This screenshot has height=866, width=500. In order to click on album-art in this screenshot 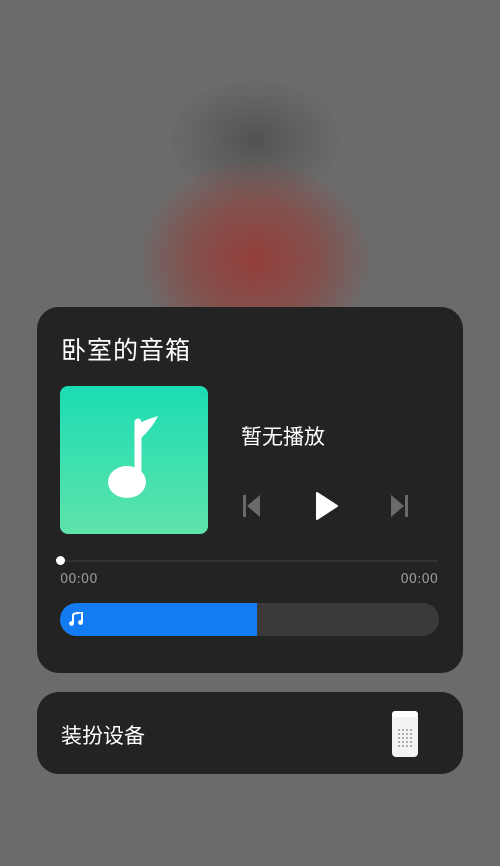, I will do `click(134, 460)`.